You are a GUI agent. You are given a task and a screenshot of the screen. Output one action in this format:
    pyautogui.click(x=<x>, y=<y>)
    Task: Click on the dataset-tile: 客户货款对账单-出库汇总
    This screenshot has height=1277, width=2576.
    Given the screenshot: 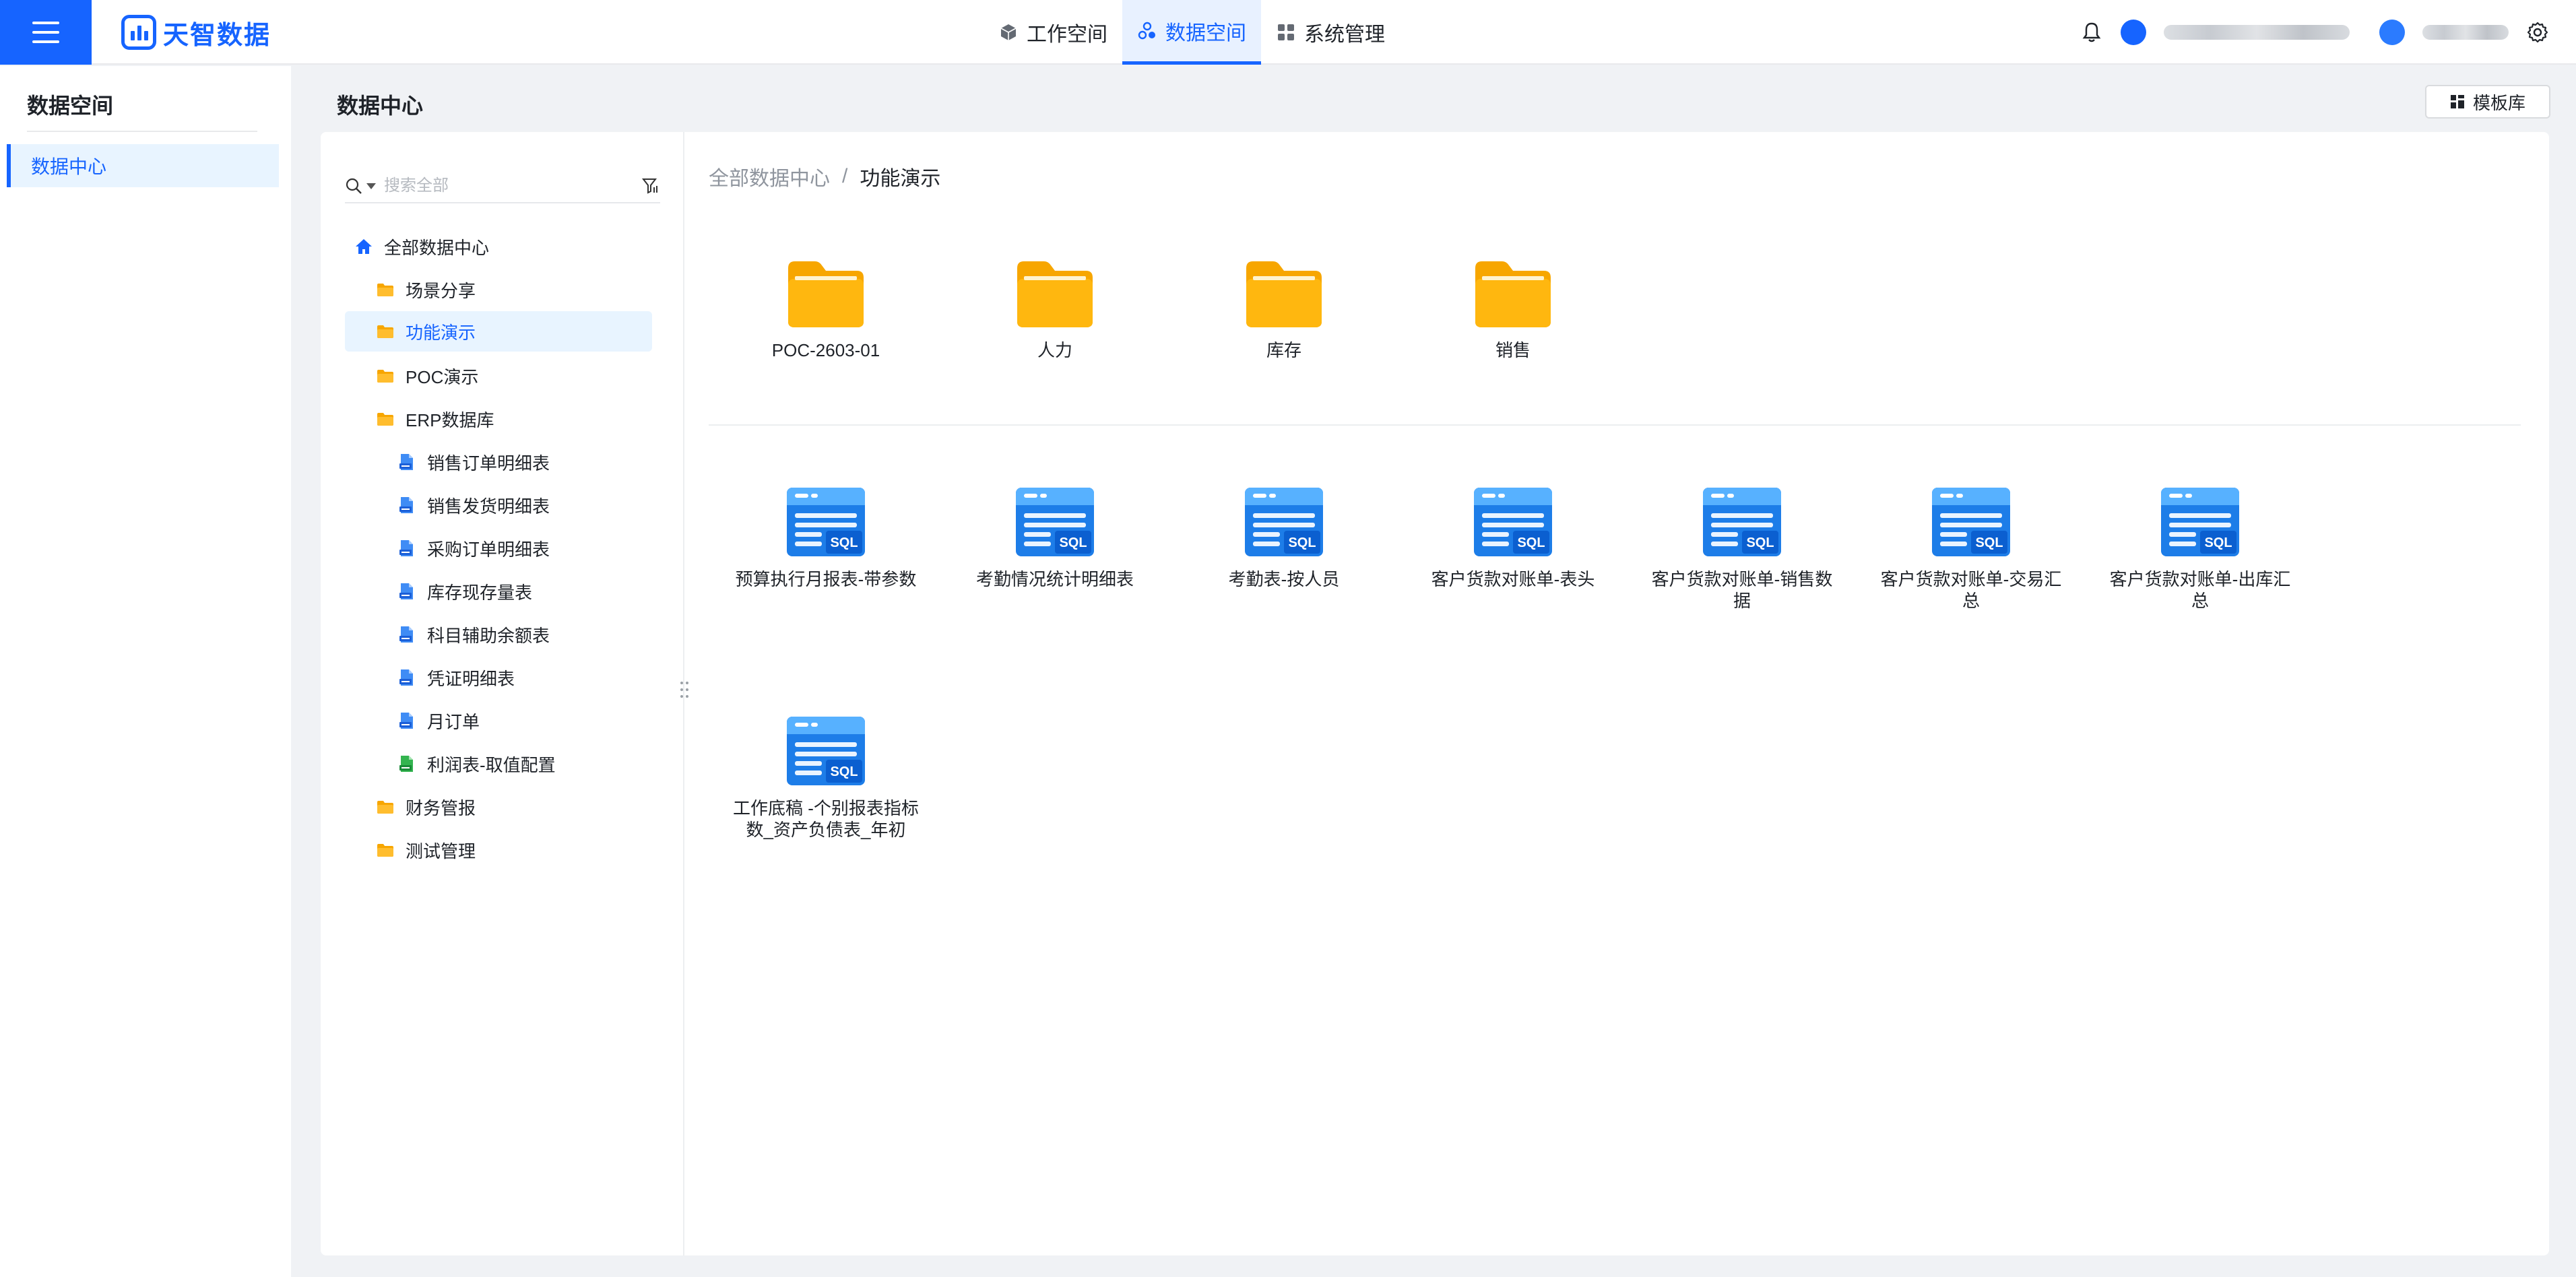 What is the action you would take?
    pyautogui.click(x=2200, y=548)
    